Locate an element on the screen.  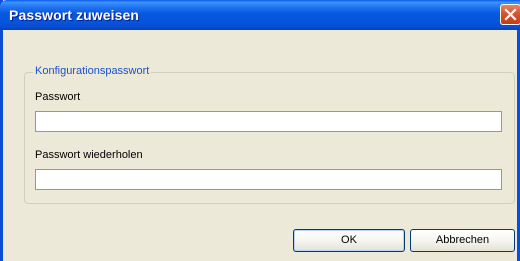
close-icon is located at coordinates (510, 14).